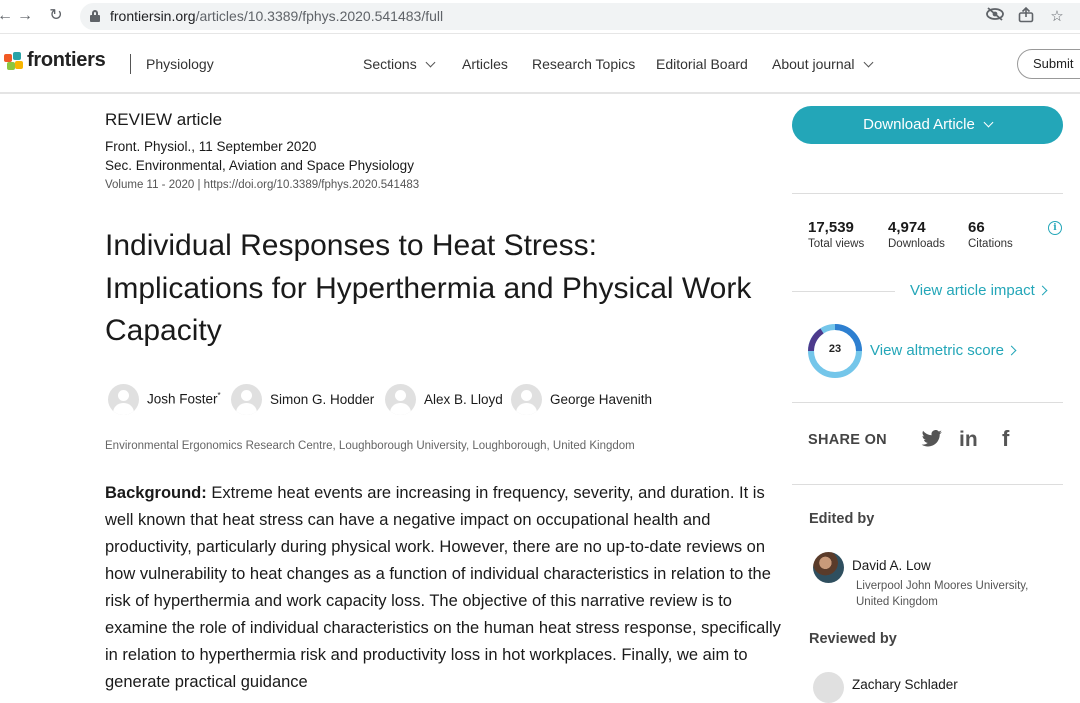 This screenshot has width=1080, height=703. What do you see at coordinates (1048, 64) in the screenshot?
I see `submit-button: Submit` at bounding box center [1048, 64].